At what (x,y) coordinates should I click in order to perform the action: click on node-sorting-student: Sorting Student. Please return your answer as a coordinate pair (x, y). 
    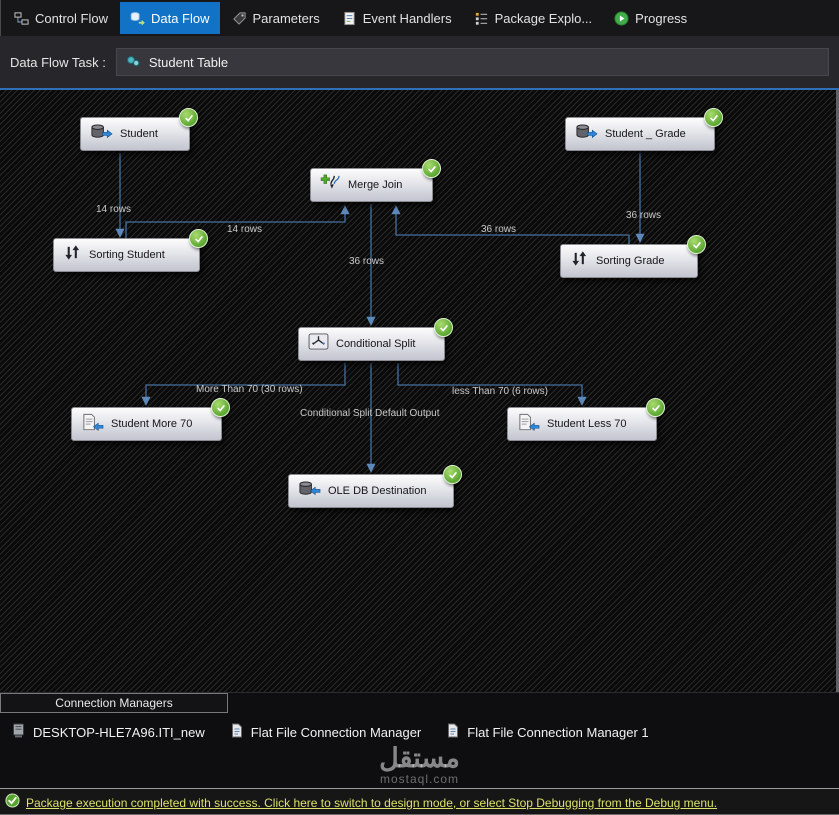
    Looking at the image, I should click on (130, 250).